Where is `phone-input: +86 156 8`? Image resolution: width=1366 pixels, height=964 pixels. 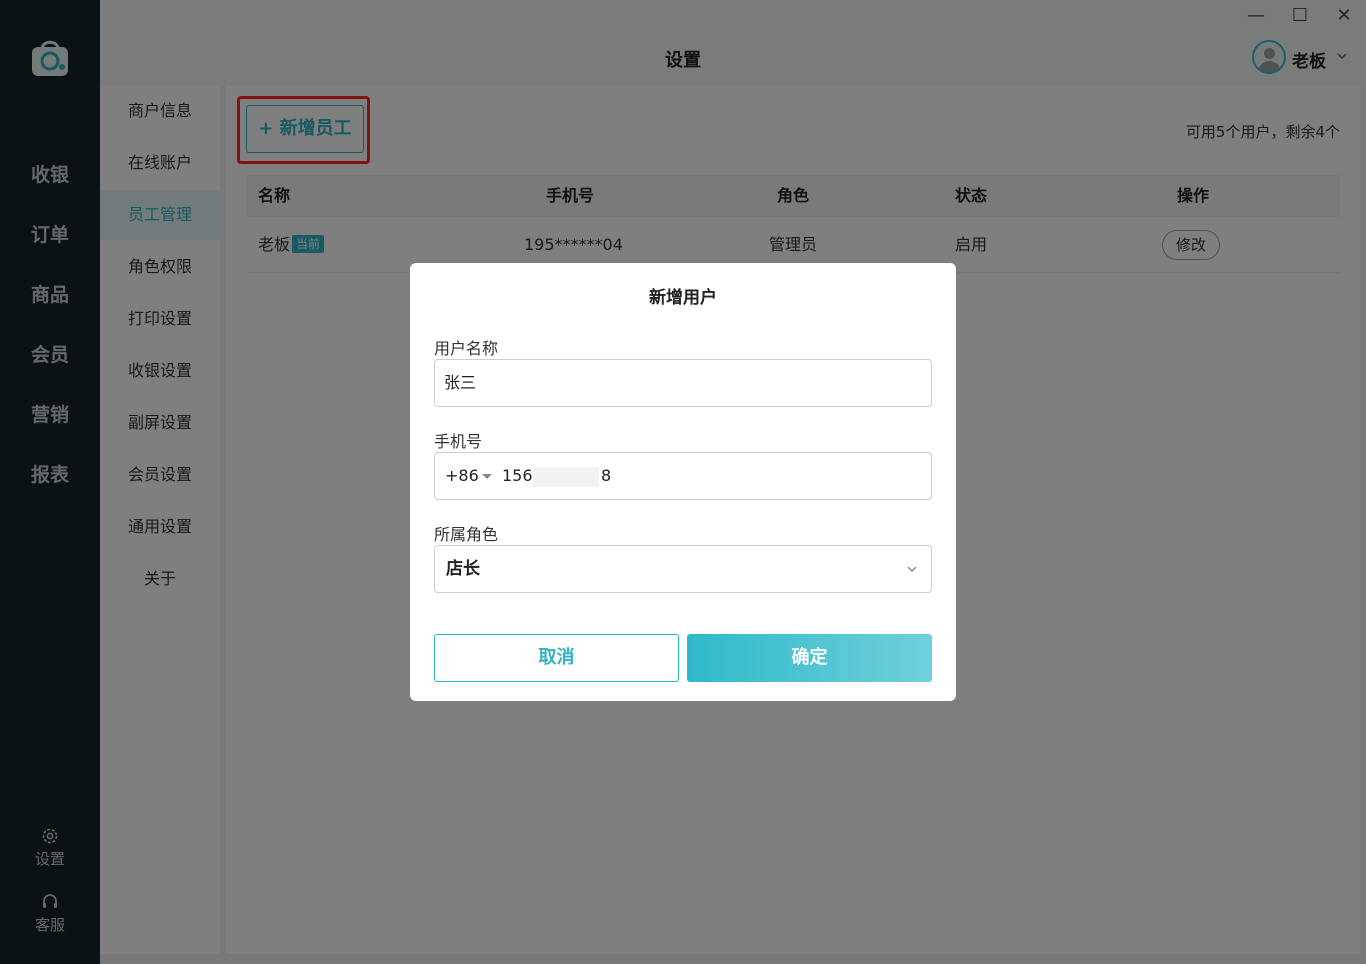 phone-input: +86 156 8 is located at coordinates (683, 476).